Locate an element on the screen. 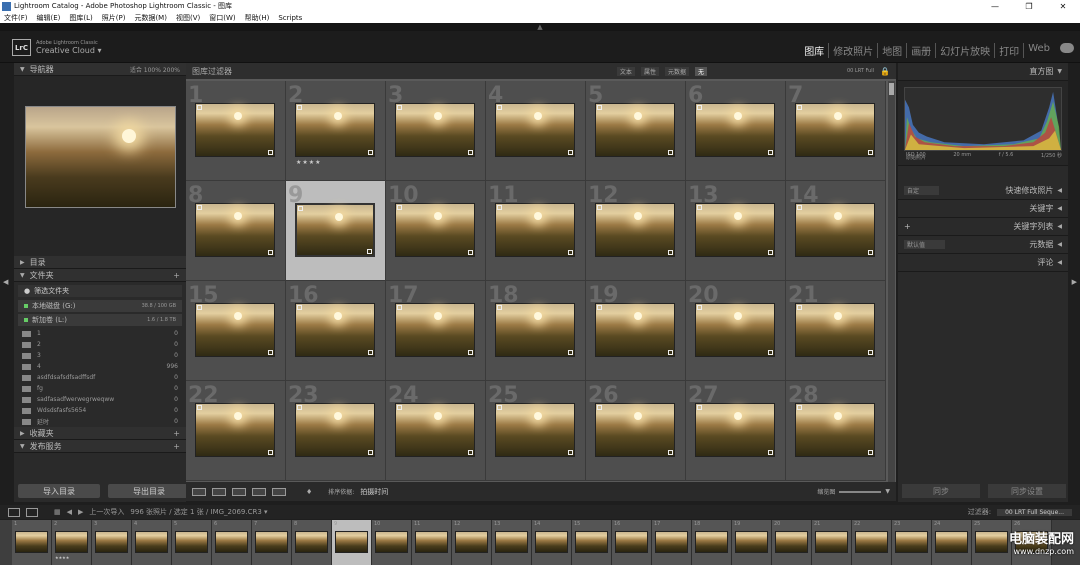  forward-arrow-icon: ▶ is located at coordinates (80, 512).